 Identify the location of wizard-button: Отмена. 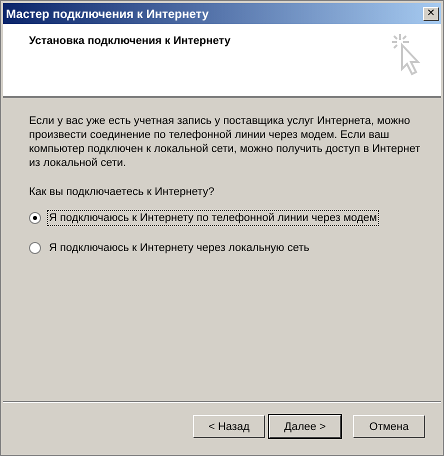
(389, 426).